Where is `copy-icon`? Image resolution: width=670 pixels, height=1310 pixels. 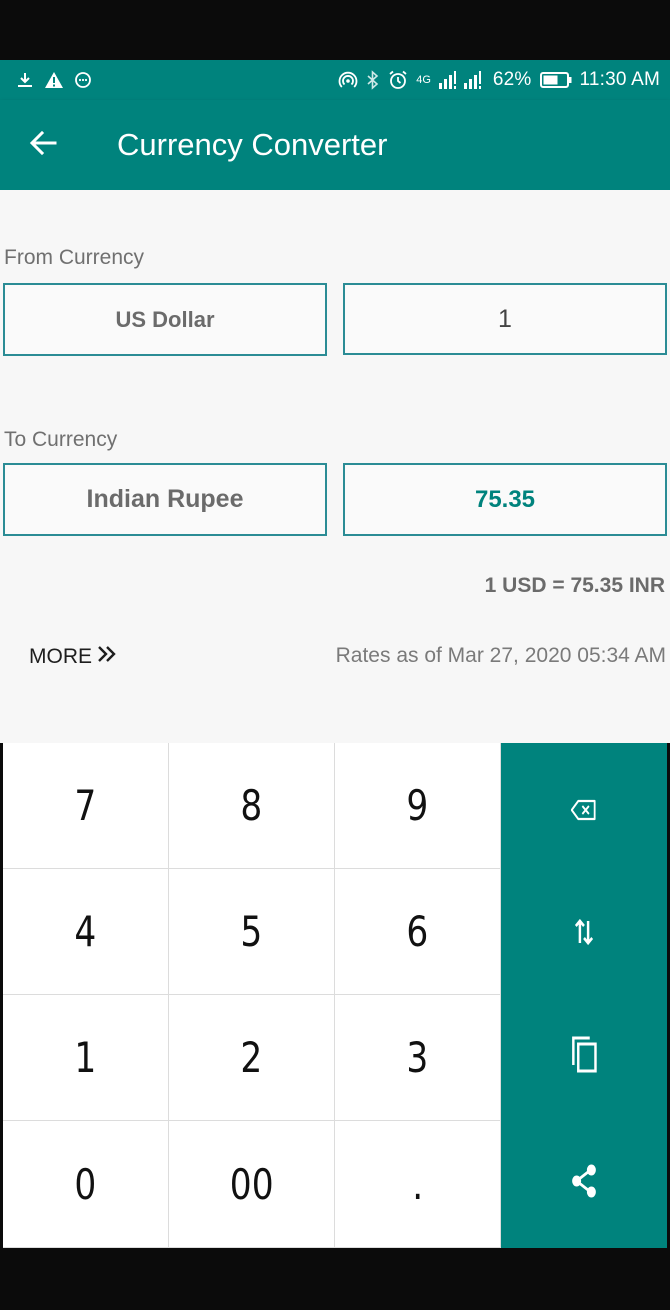
copy-icon is located at coordinates (584, 1058).